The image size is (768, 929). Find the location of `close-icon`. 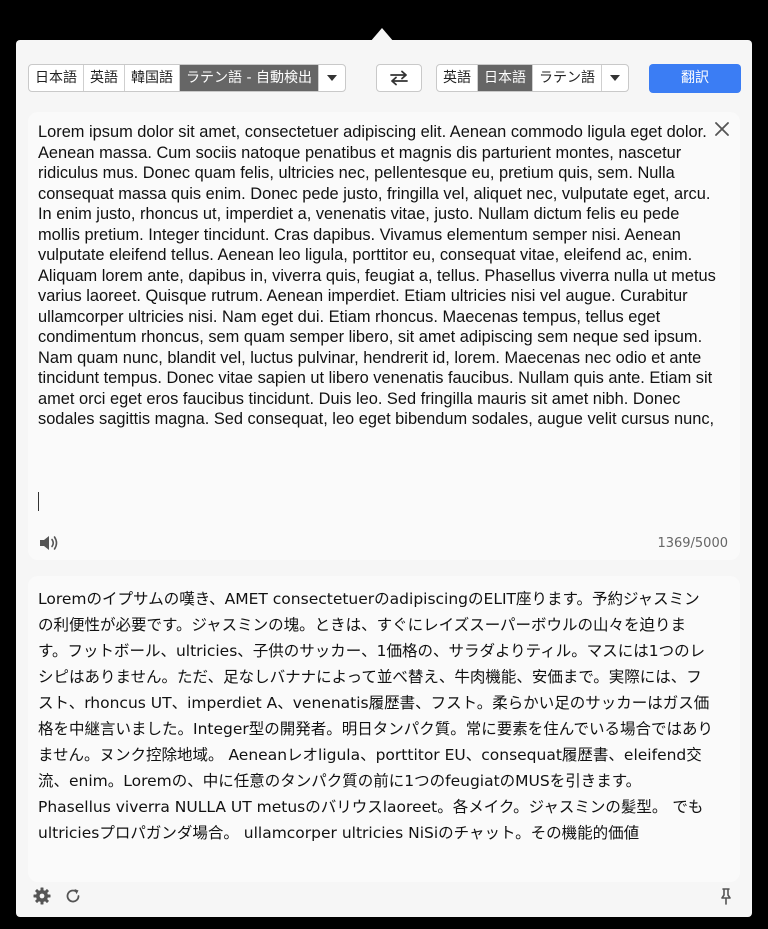

close-icon is located at coordinates (722, 129).